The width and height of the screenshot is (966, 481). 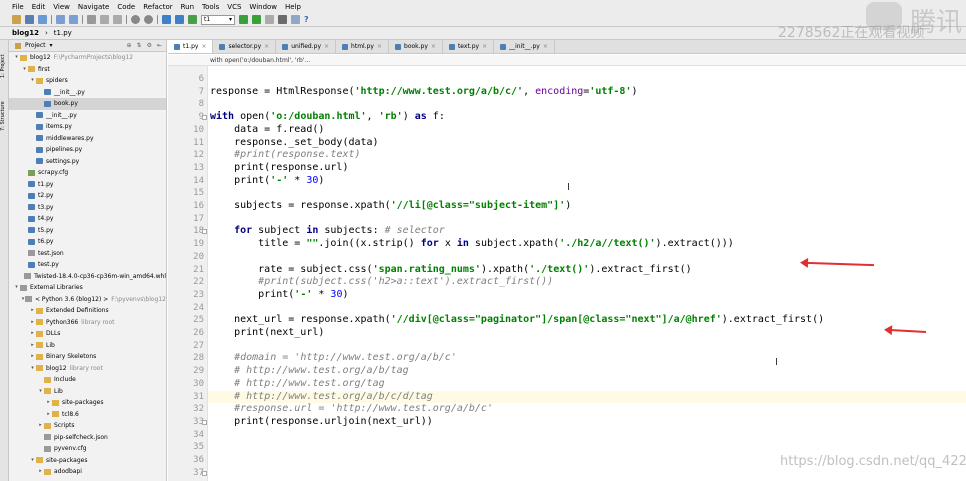 What do you see at coordinates (306, 46) in the screenshot?
I see `editor-tab: unified.py ×` at bounding box center [306, 46].